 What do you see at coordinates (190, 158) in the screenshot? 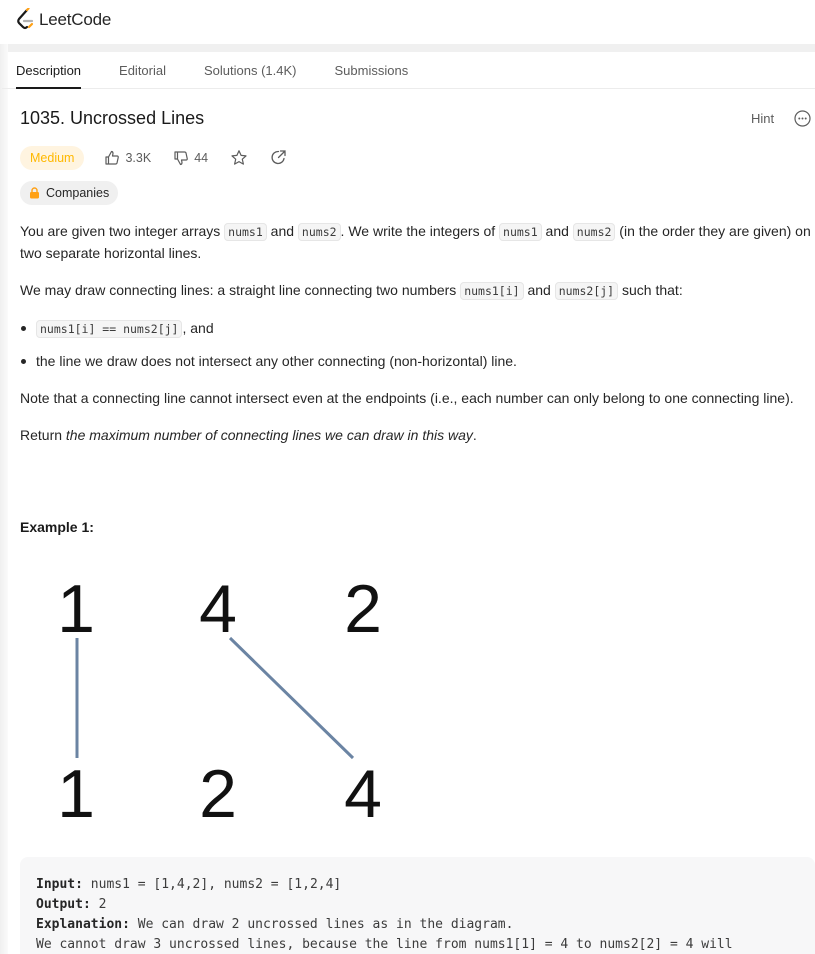
I see `dislike-button: 44` at bounding box center [190, 158].